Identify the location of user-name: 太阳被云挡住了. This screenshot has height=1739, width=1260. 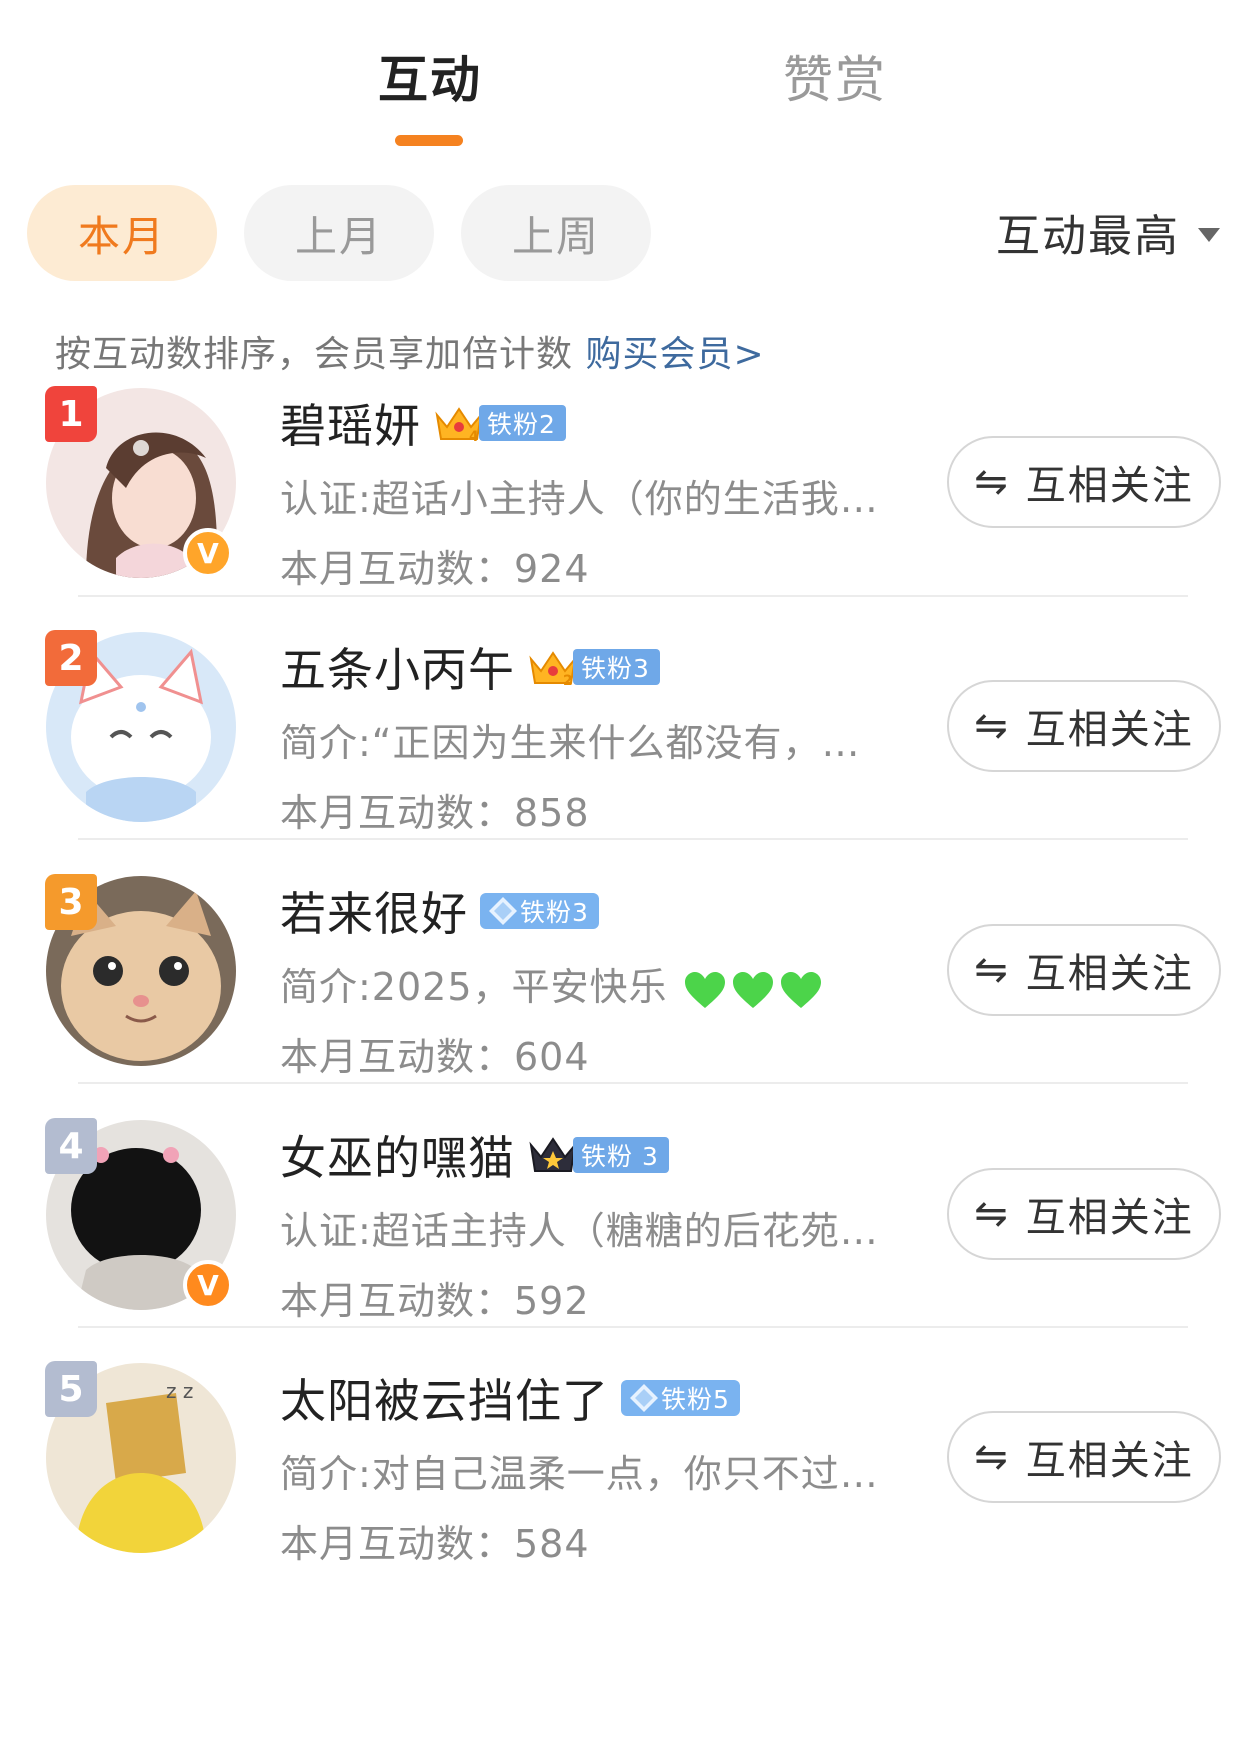
(444, 1398).